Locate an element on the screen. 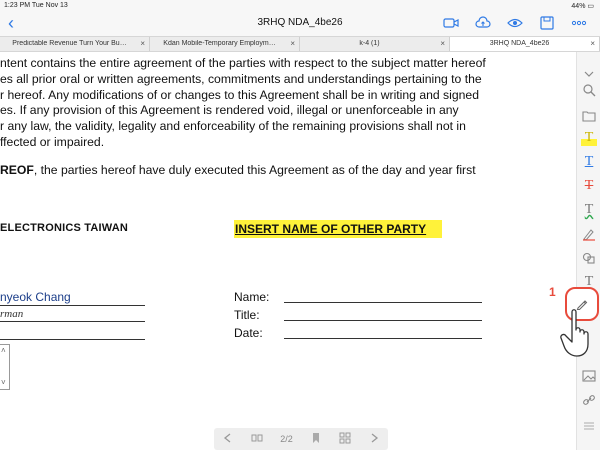 Image resolution: width=600 pixels, height=450 pixels. navigation-bar: ‹ 3RHQ NDA_4be26 is located at coordinates (300, 24).